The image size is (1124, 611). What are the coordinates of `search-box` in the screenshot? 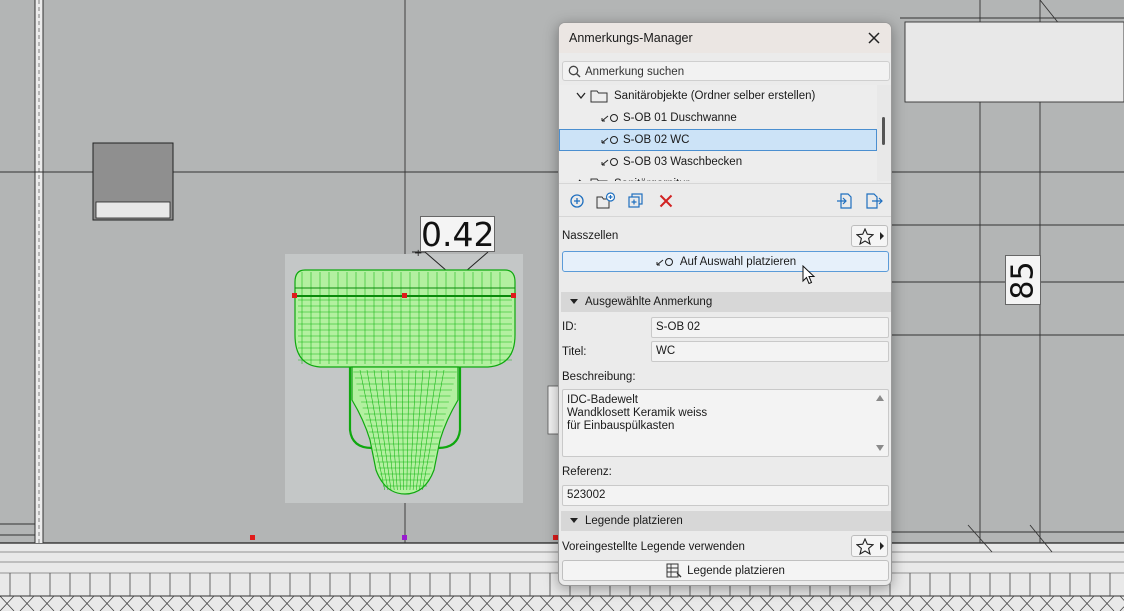 It's located at (726, 71).